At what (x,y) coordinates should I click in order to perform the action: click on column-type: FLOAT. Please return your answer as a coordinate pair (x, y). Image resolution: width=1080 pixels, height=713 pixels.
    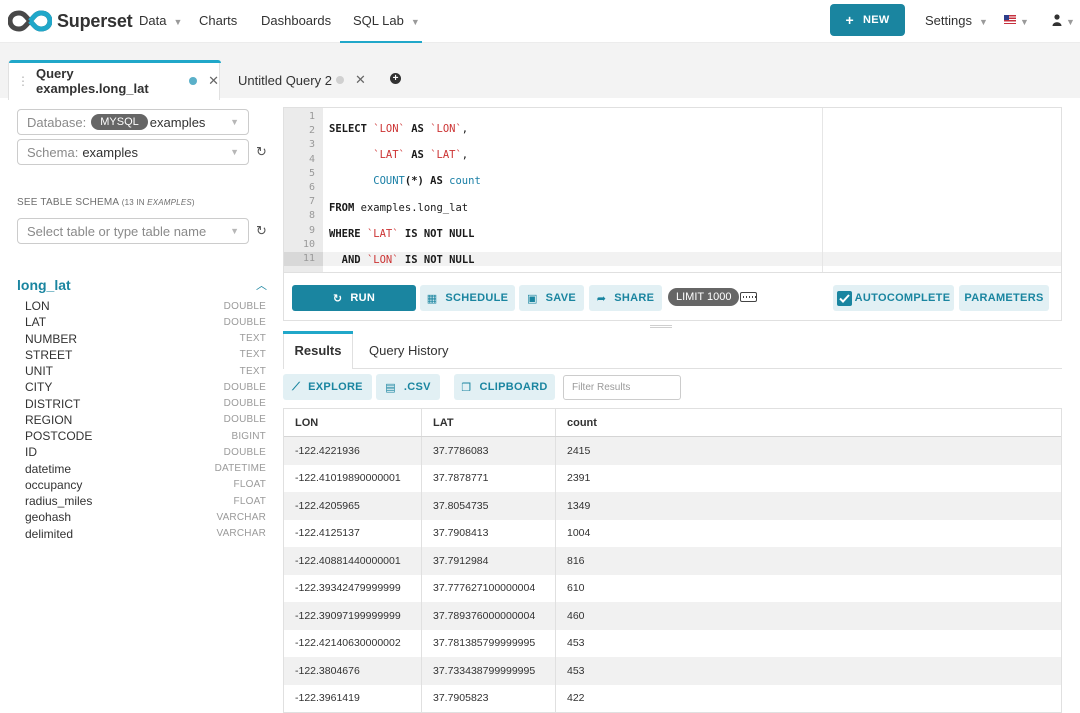
    Looking at the image, I should click on (249, 485).